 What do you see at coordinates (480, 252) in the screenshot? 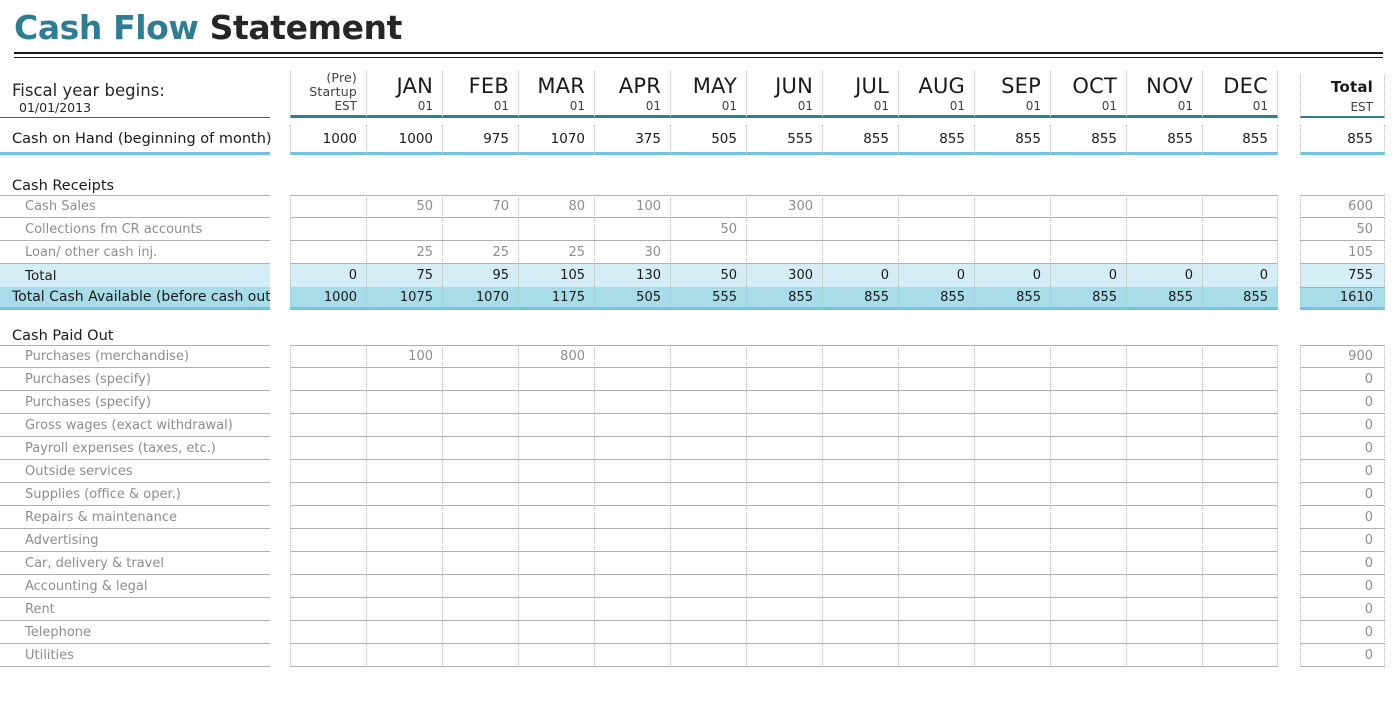
I see `data-cell: 25` at bounding box center [480, 252].